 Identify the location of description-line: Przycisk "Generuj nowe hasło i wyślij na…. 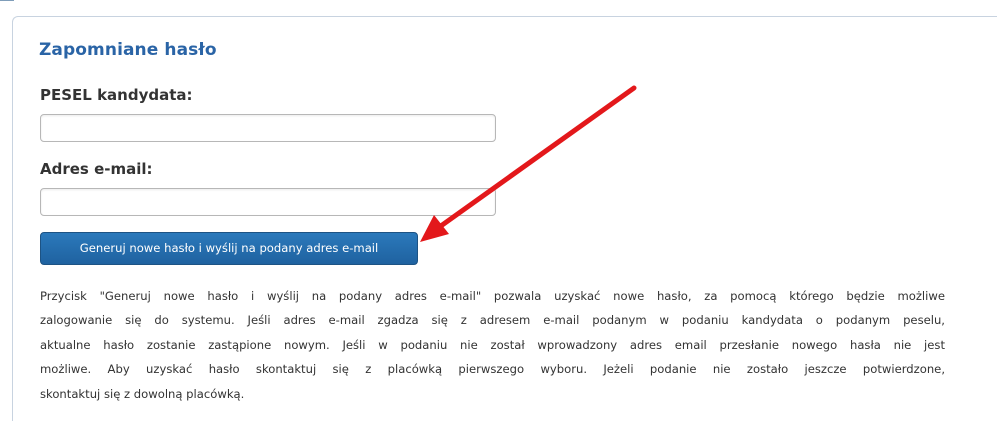
(492, 296).